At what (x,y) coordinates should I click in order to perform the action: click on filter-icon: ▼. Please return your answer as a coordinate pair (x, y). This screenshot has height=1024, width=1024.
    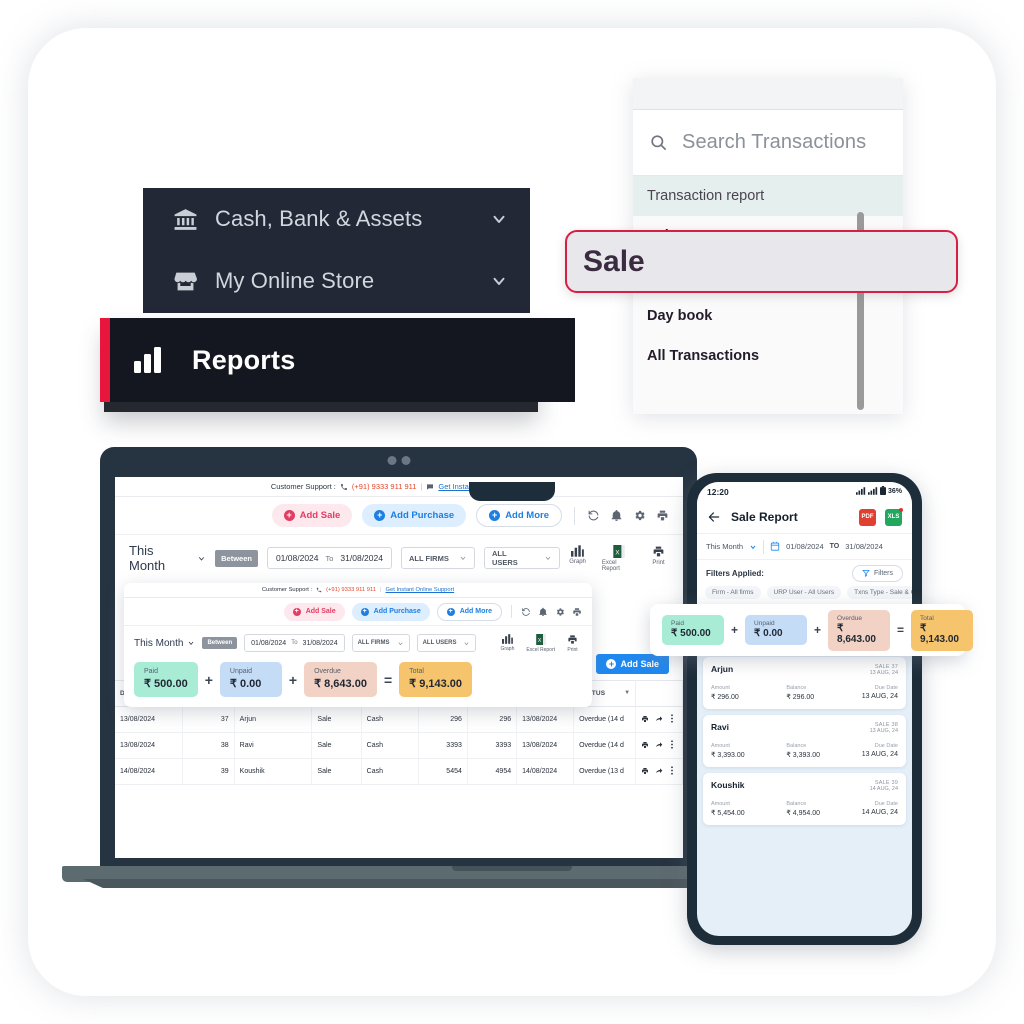
    Looking at the image, I should click on (627, 693).